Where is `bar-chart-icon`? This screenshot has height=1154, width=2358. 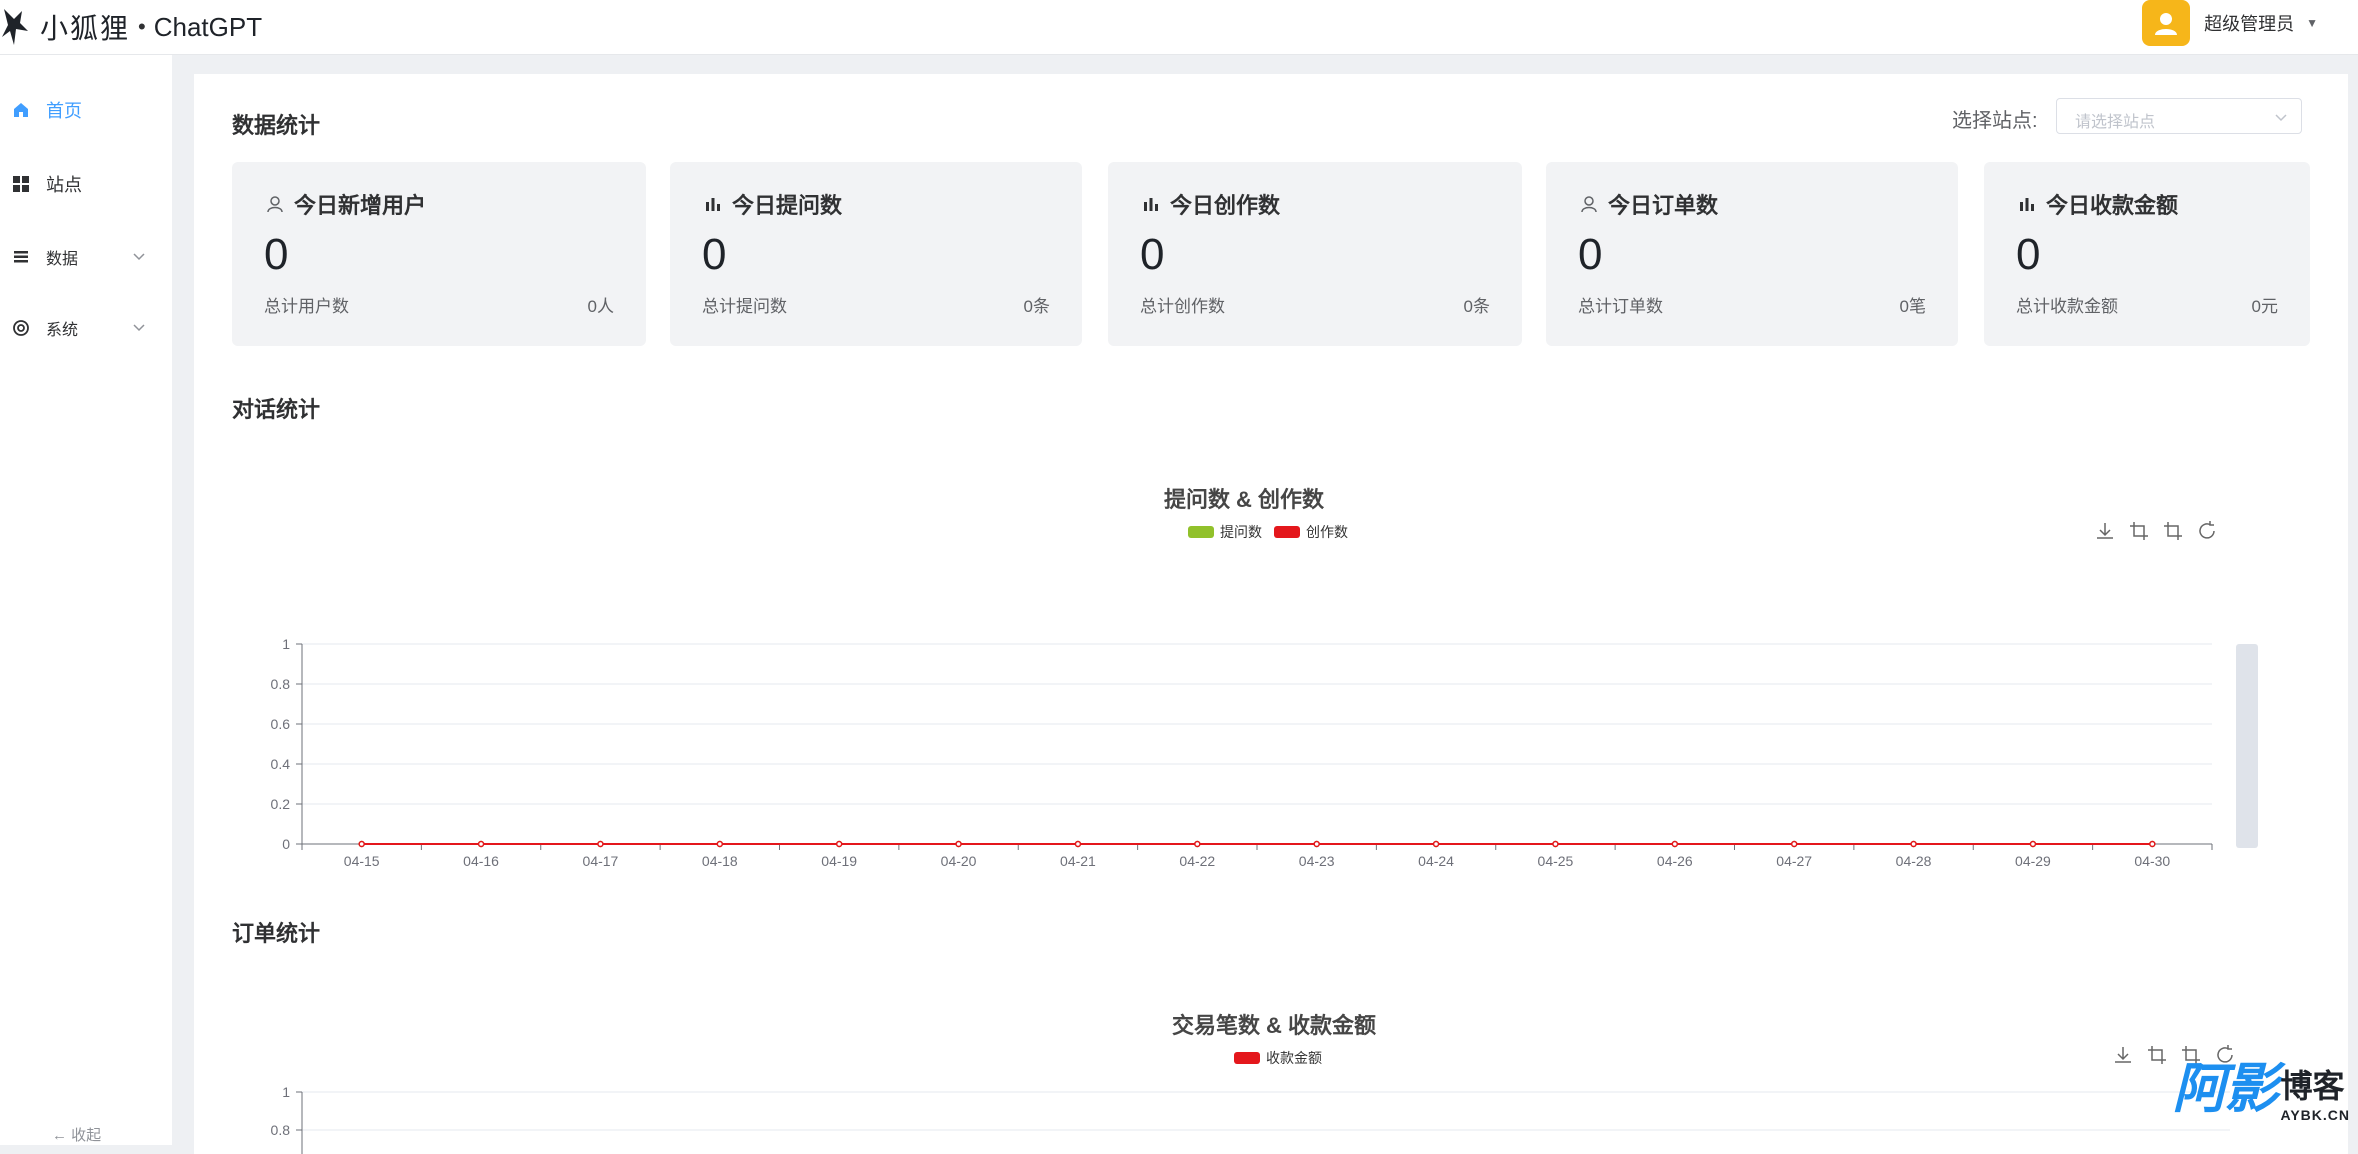 bar-chart-icon is located at coordinates (2027, 204).